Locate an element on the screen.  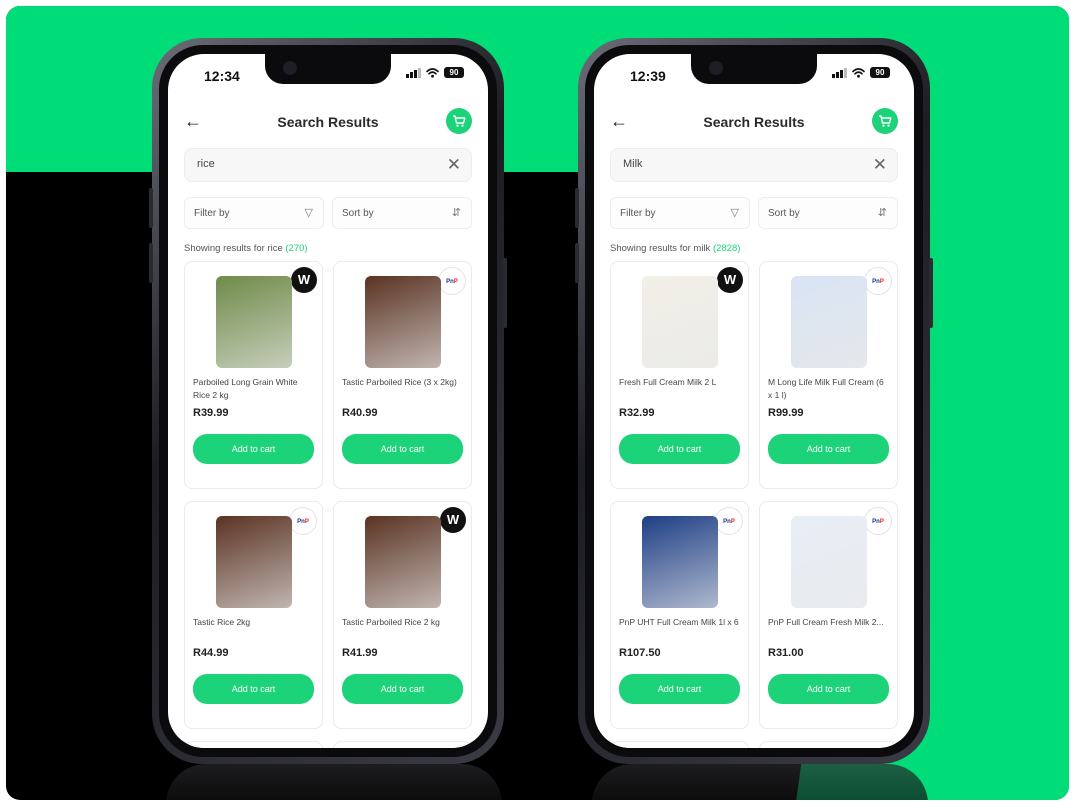
product-price: R31.00 is located at coordinates (786, 653).